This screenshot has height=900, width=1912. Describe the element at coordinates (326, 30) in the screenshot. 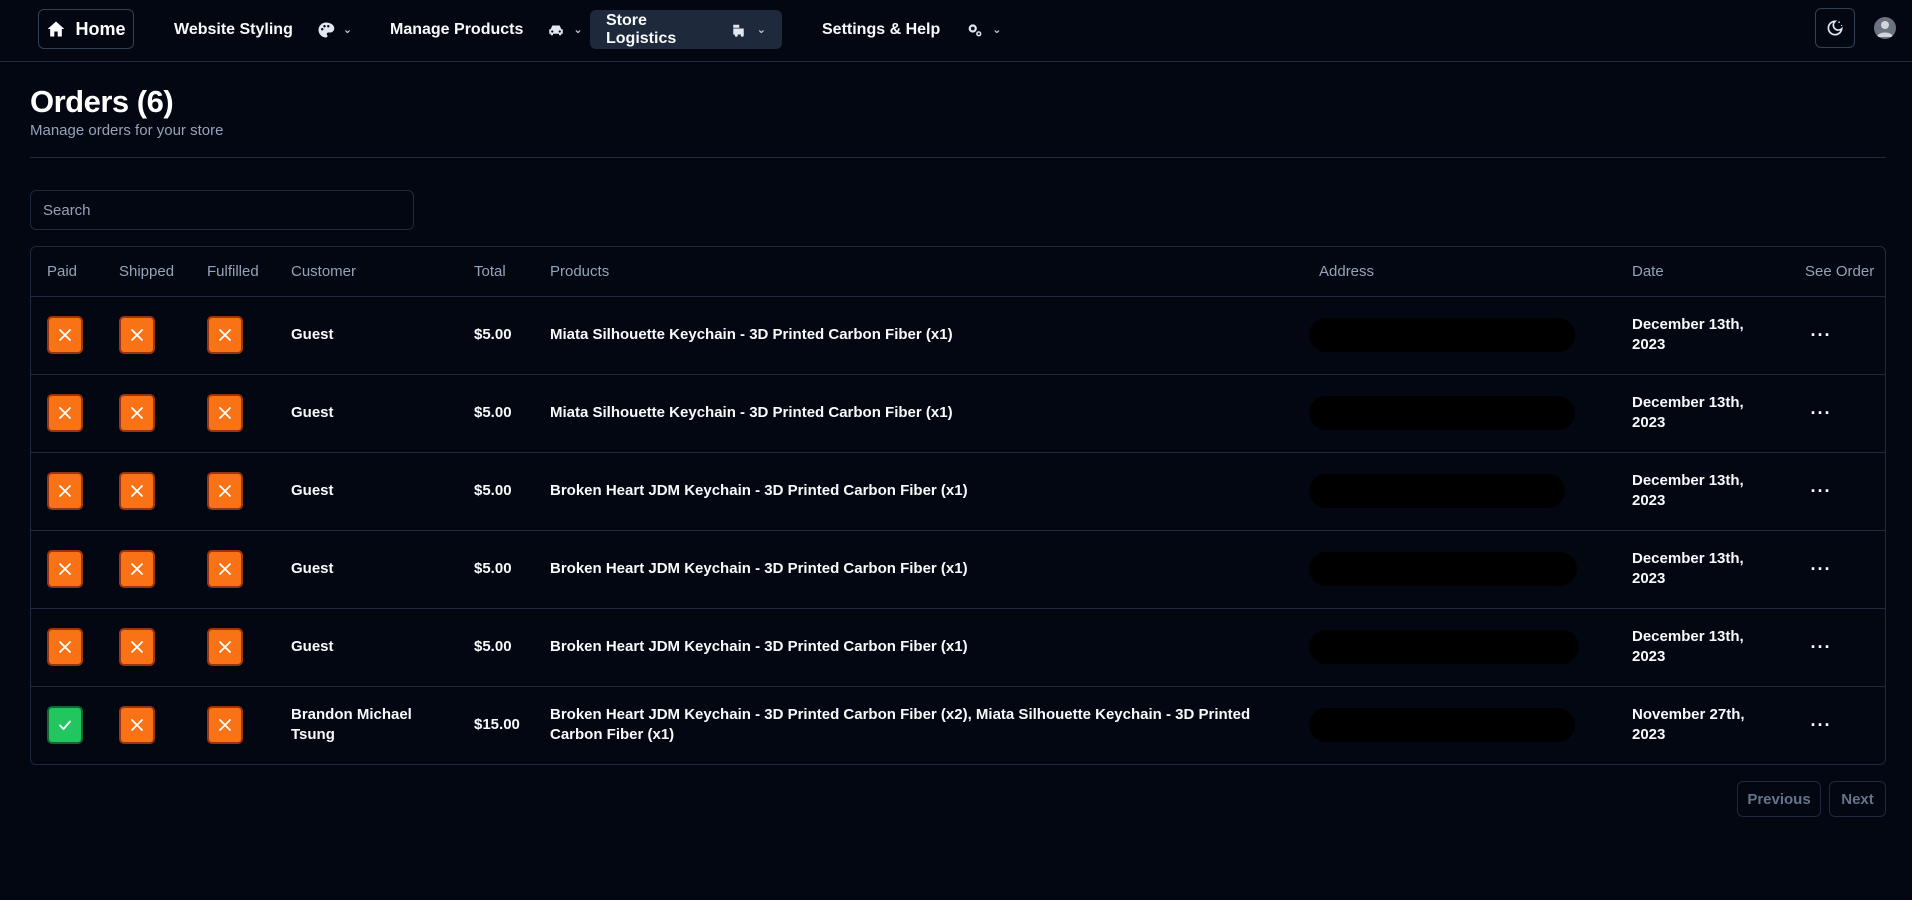

I see `palette-icon` at that location.